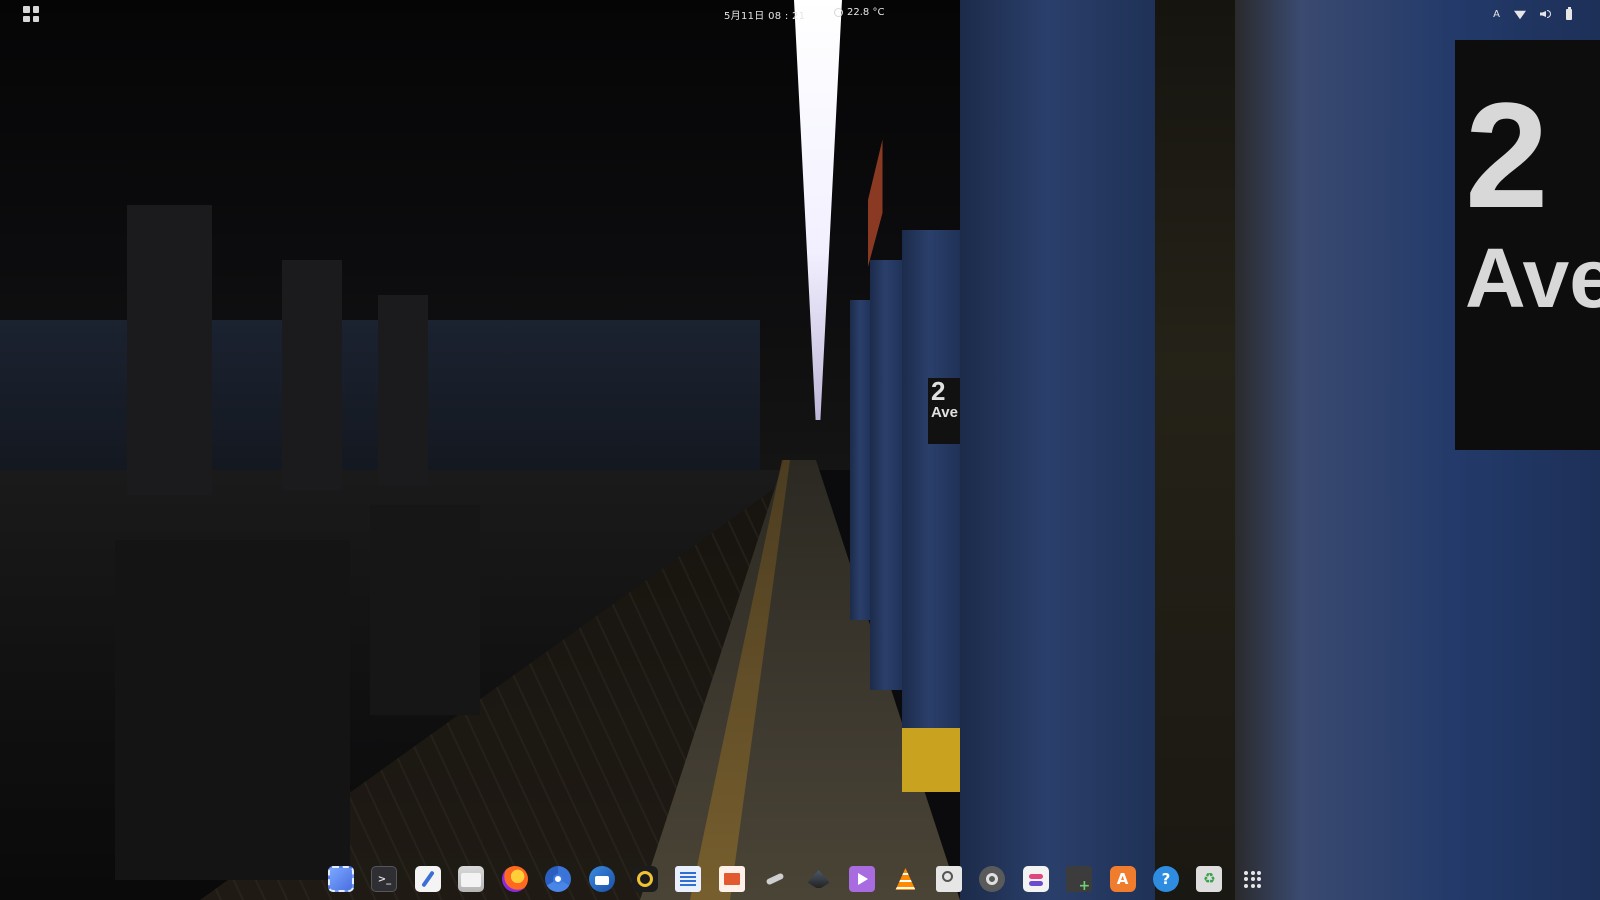  I want to click on dock-item-help: ?, so click(1166, 879).